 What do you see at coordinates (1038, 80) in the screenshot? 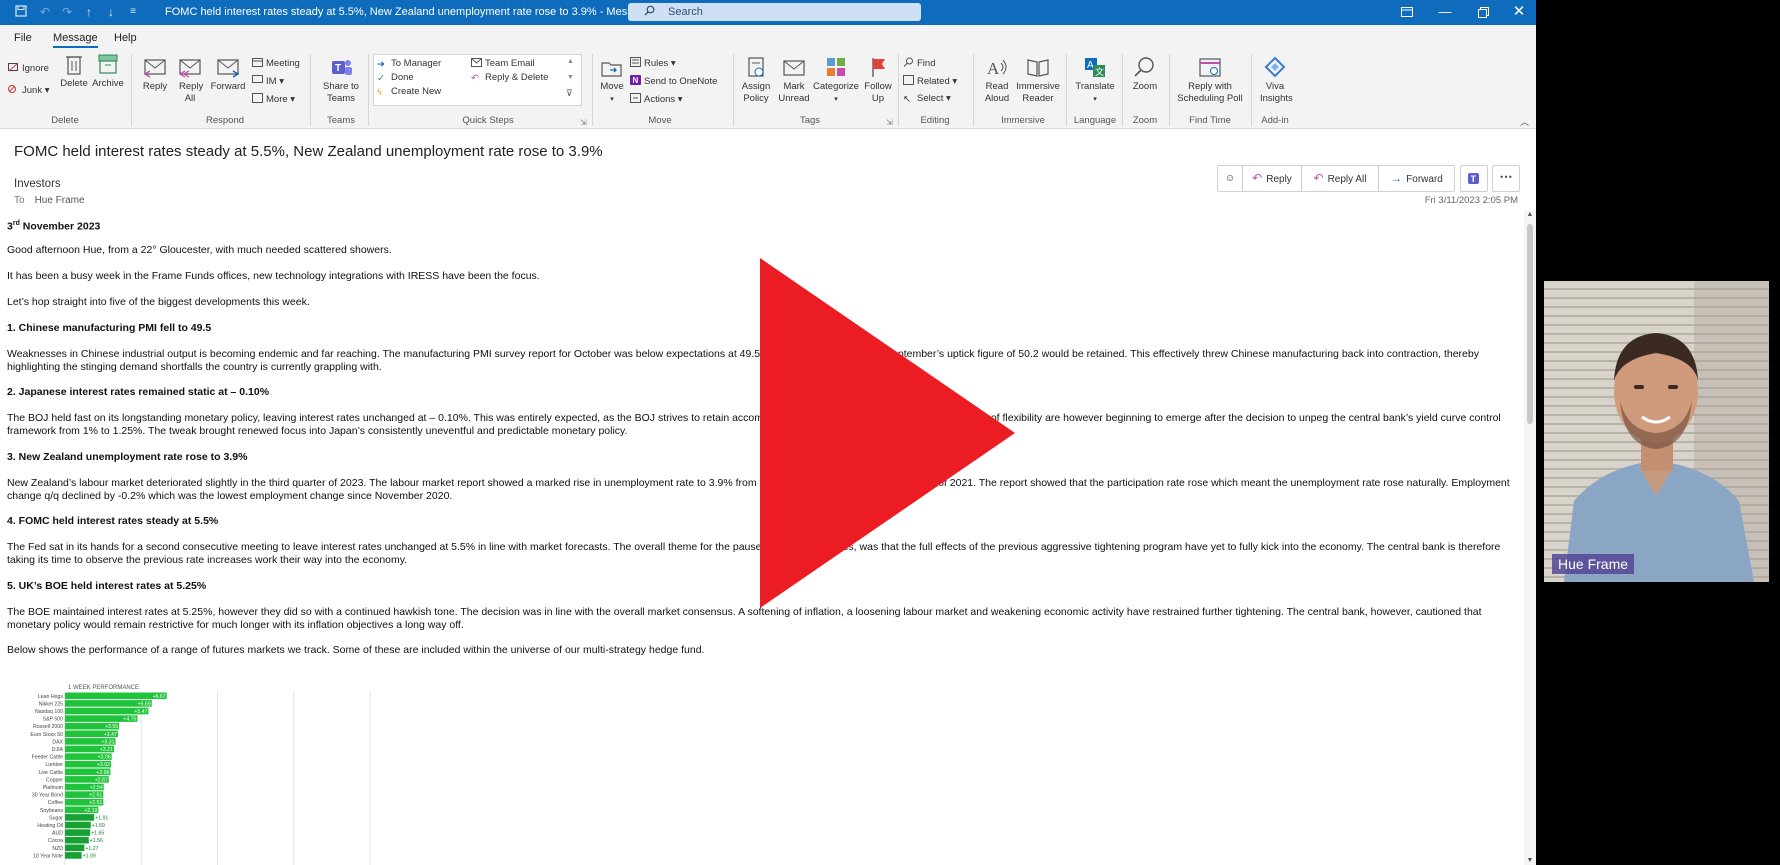
I see `immersive-reader-button: Immersive Reader` at bounding box center [1038, 80].